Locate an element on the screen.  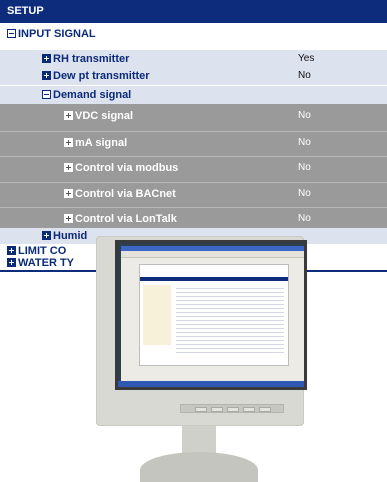
tree-item-dew-pt-transmitter: Dew pt transmitter No is located at coordinates (193, 76).